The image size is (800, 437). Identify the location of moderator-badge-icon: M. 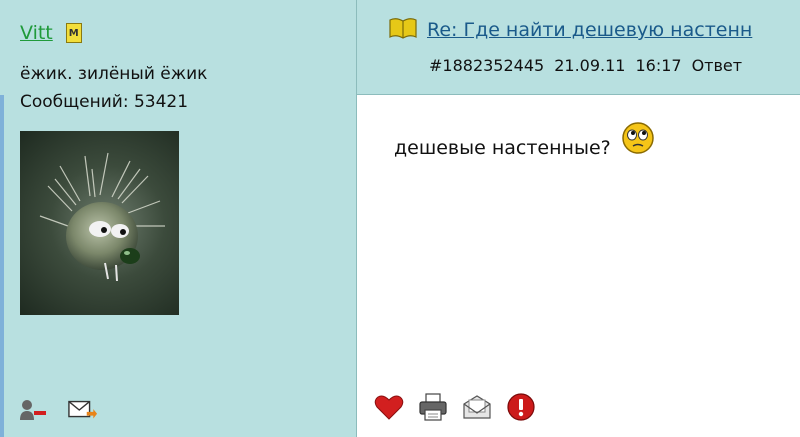
(73, 33).